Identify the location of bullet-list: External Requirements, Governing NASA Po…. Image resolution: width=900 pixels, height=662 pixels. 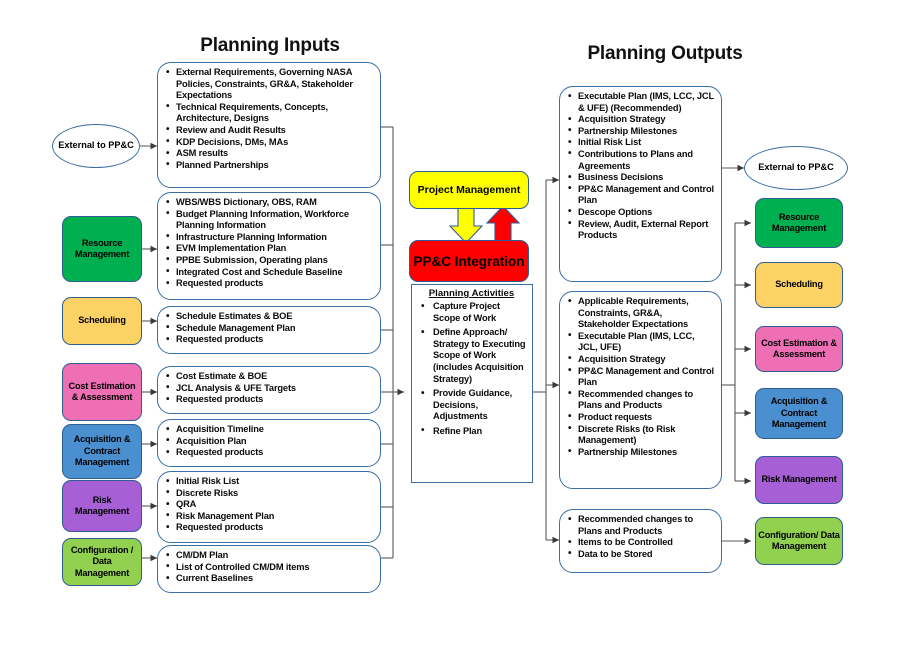
(268, 119).